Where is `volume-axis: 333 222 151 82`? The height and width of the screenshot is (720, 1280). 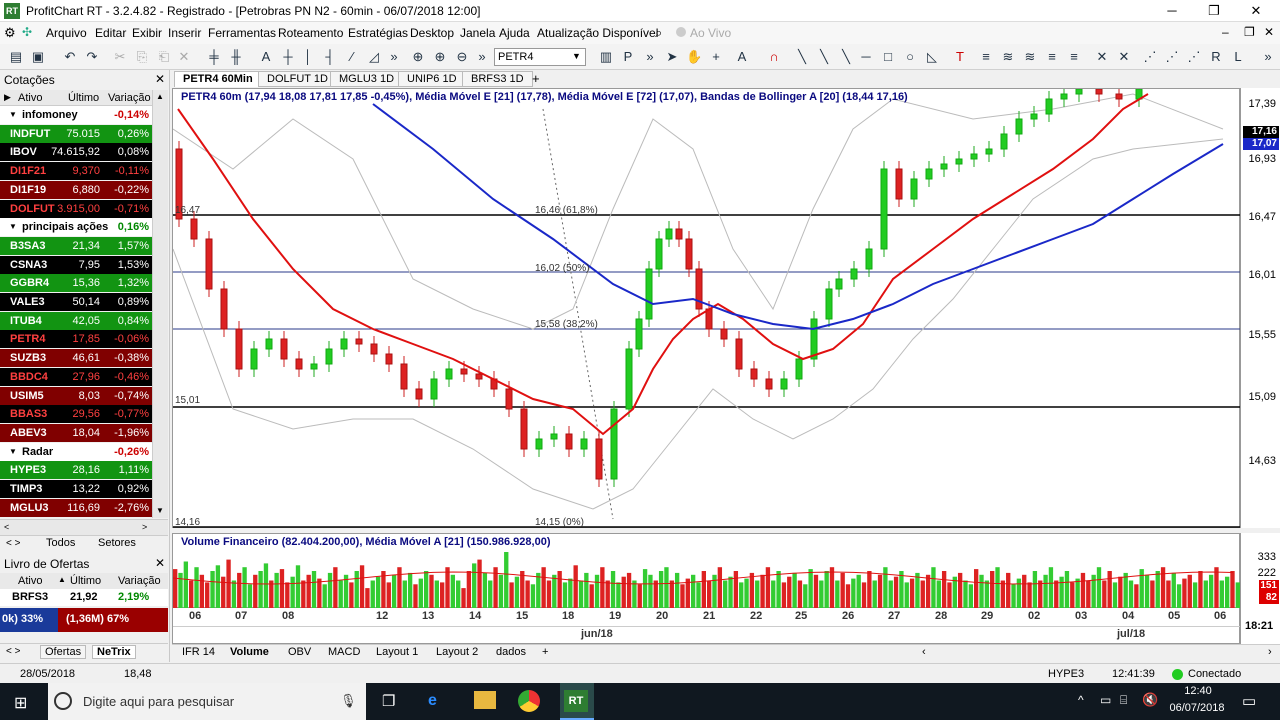 volume-axis: 333 222 151 82 is located at coordinates (1260, 570).